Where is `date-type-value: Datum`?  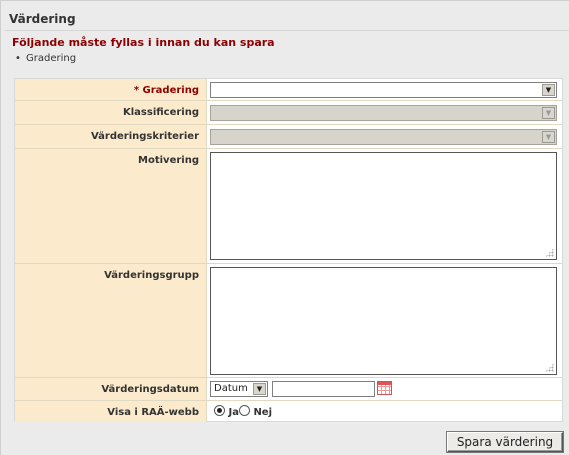
date-type-value: Datum is located at coordinates (231, 388).